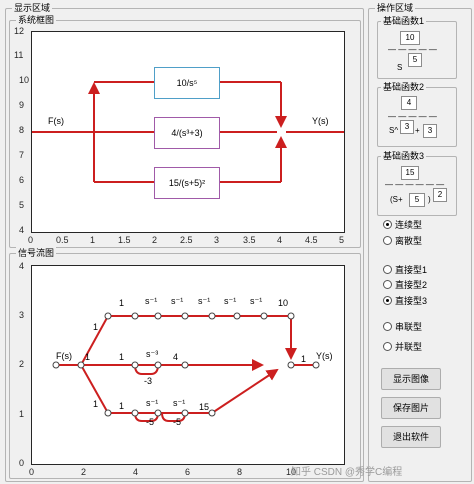 The image size is (474, 484). I want to click on y-tick: 7, so click(22, 155).